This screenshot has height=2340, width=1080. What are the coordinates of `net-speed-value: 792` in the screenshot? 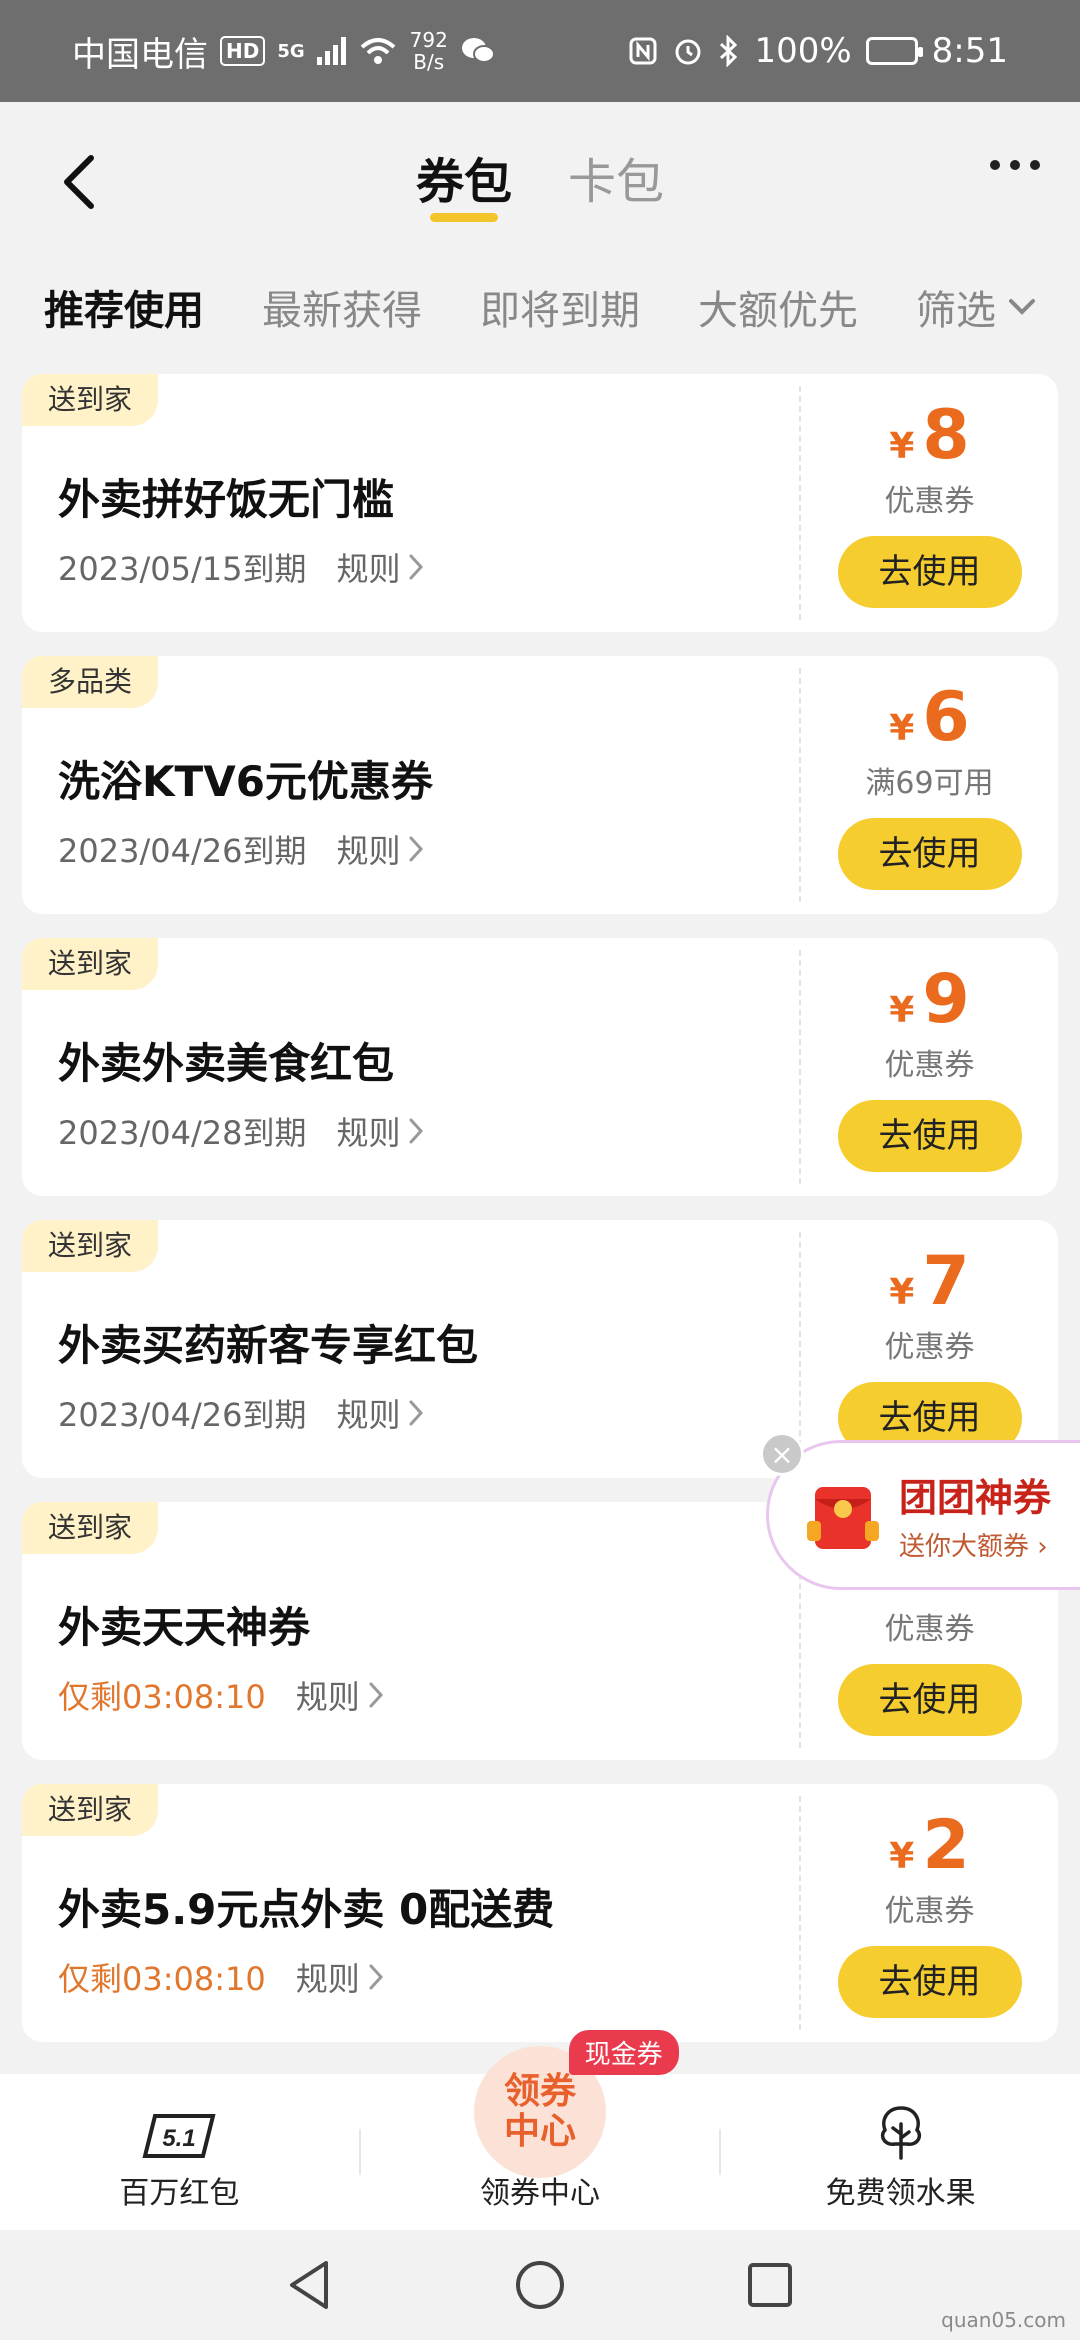 It's located at (428, 40).